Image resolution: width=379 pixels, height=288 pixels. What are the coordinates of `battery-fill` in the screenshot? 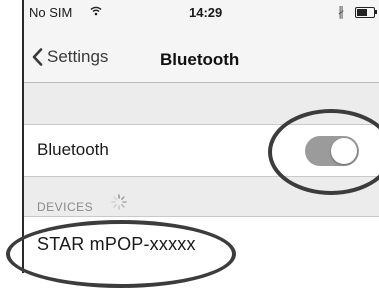 It's located at (362, 12).